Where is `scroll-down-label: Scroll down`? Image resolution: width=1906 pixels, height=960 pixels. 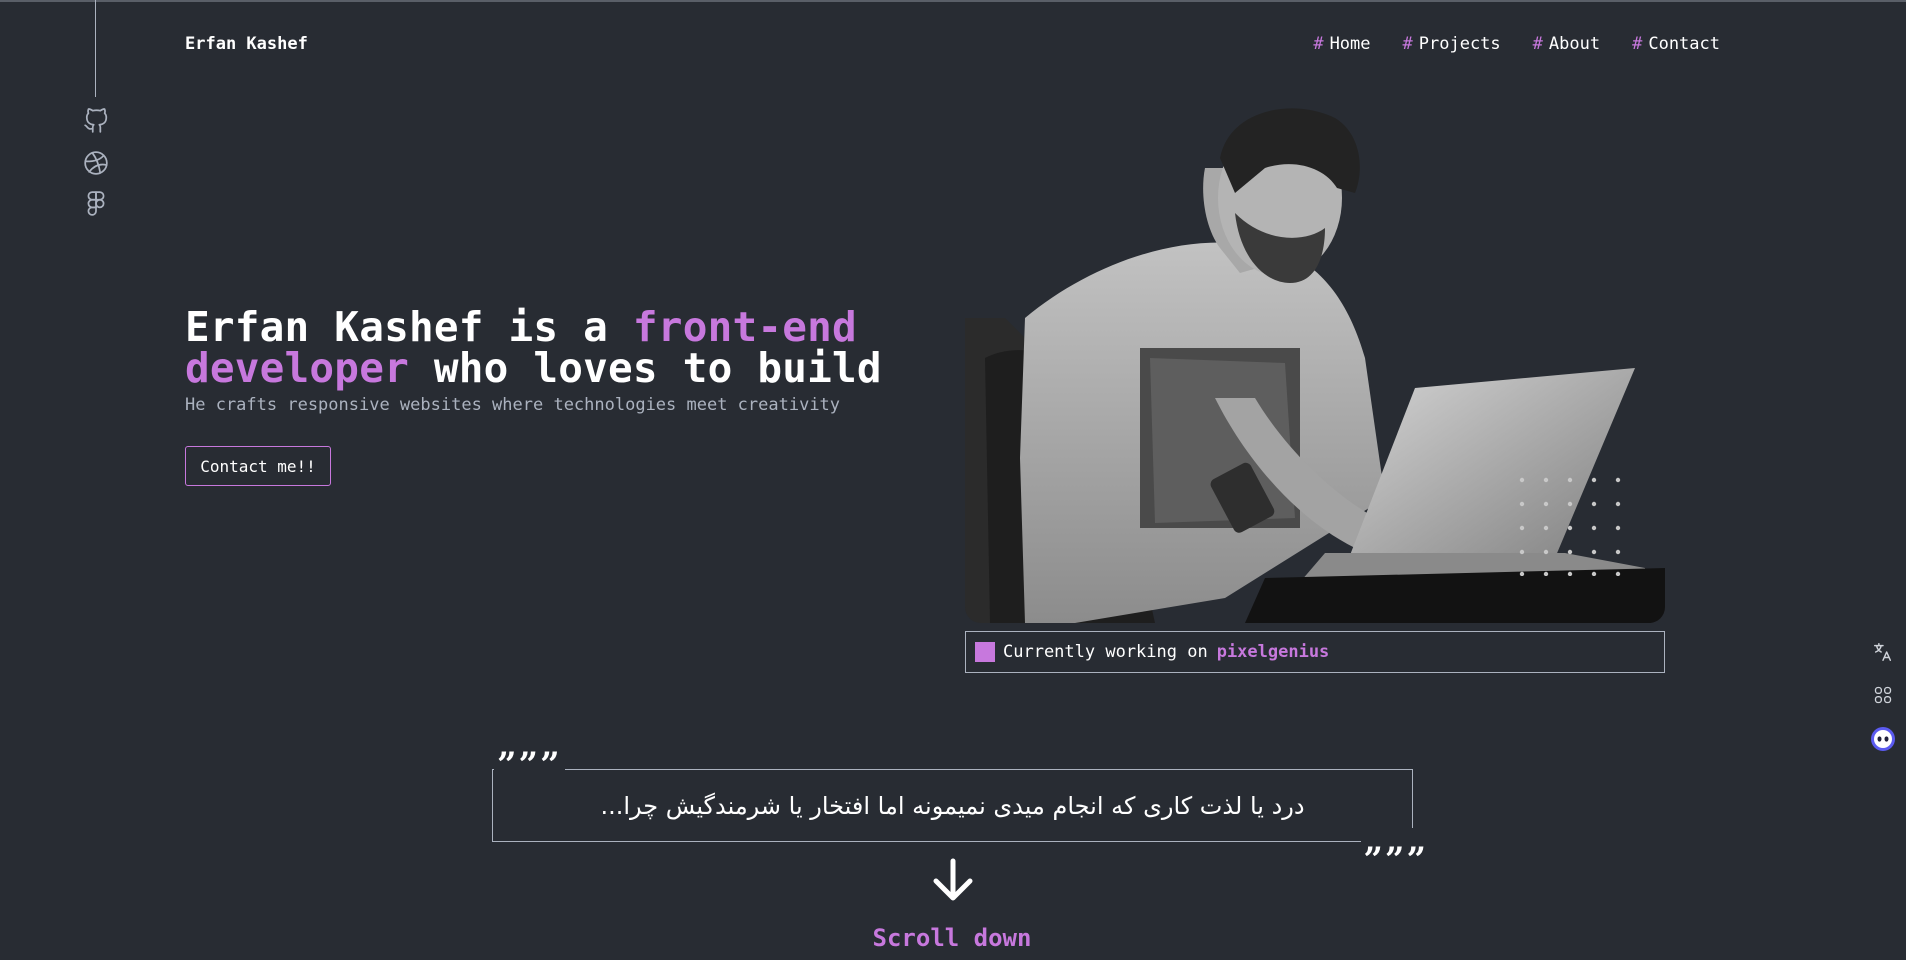
scroll-down-label: Scroll down is located at coordinates (952, 938).